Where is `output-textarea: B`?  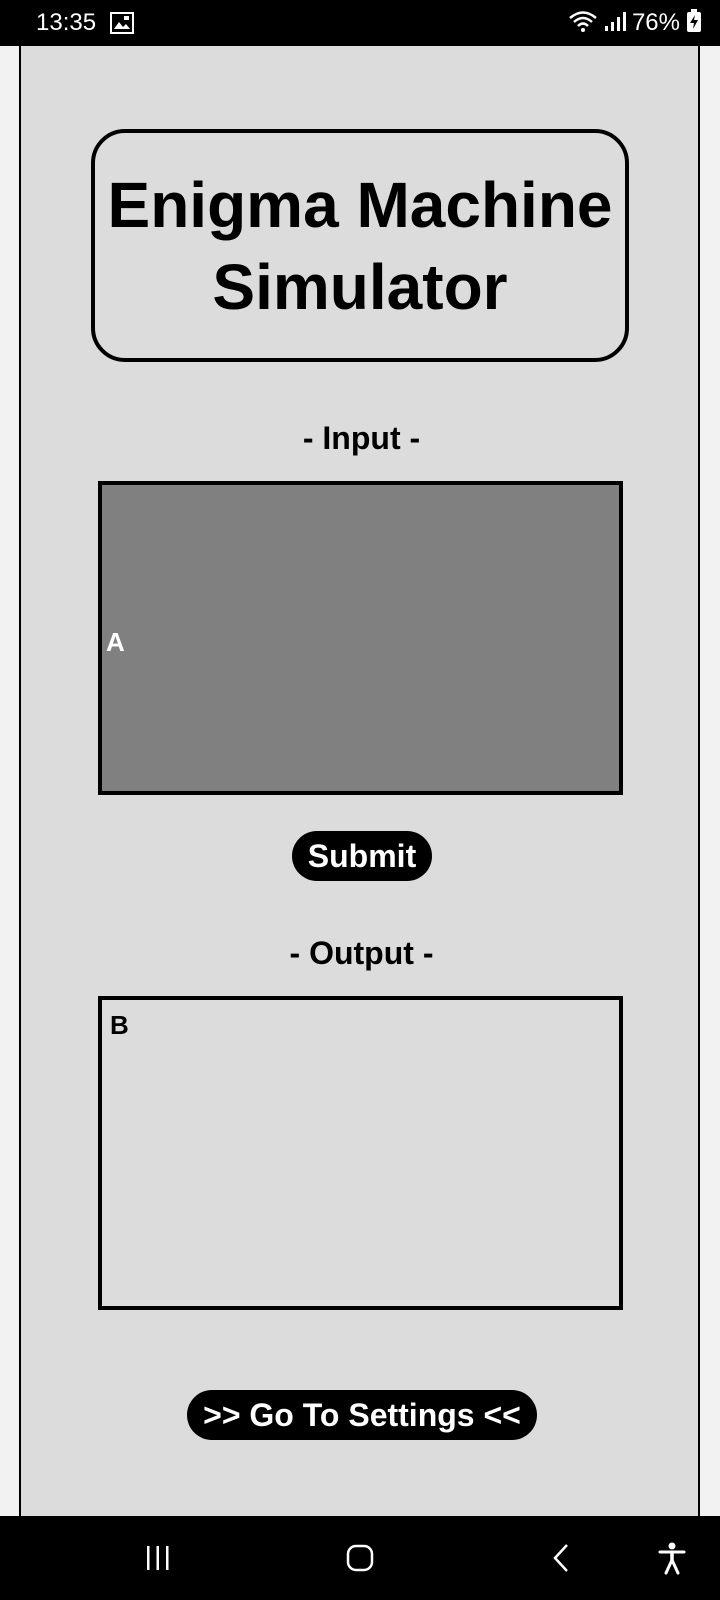
output-textarea: B is located at coordinates (360, 1153).